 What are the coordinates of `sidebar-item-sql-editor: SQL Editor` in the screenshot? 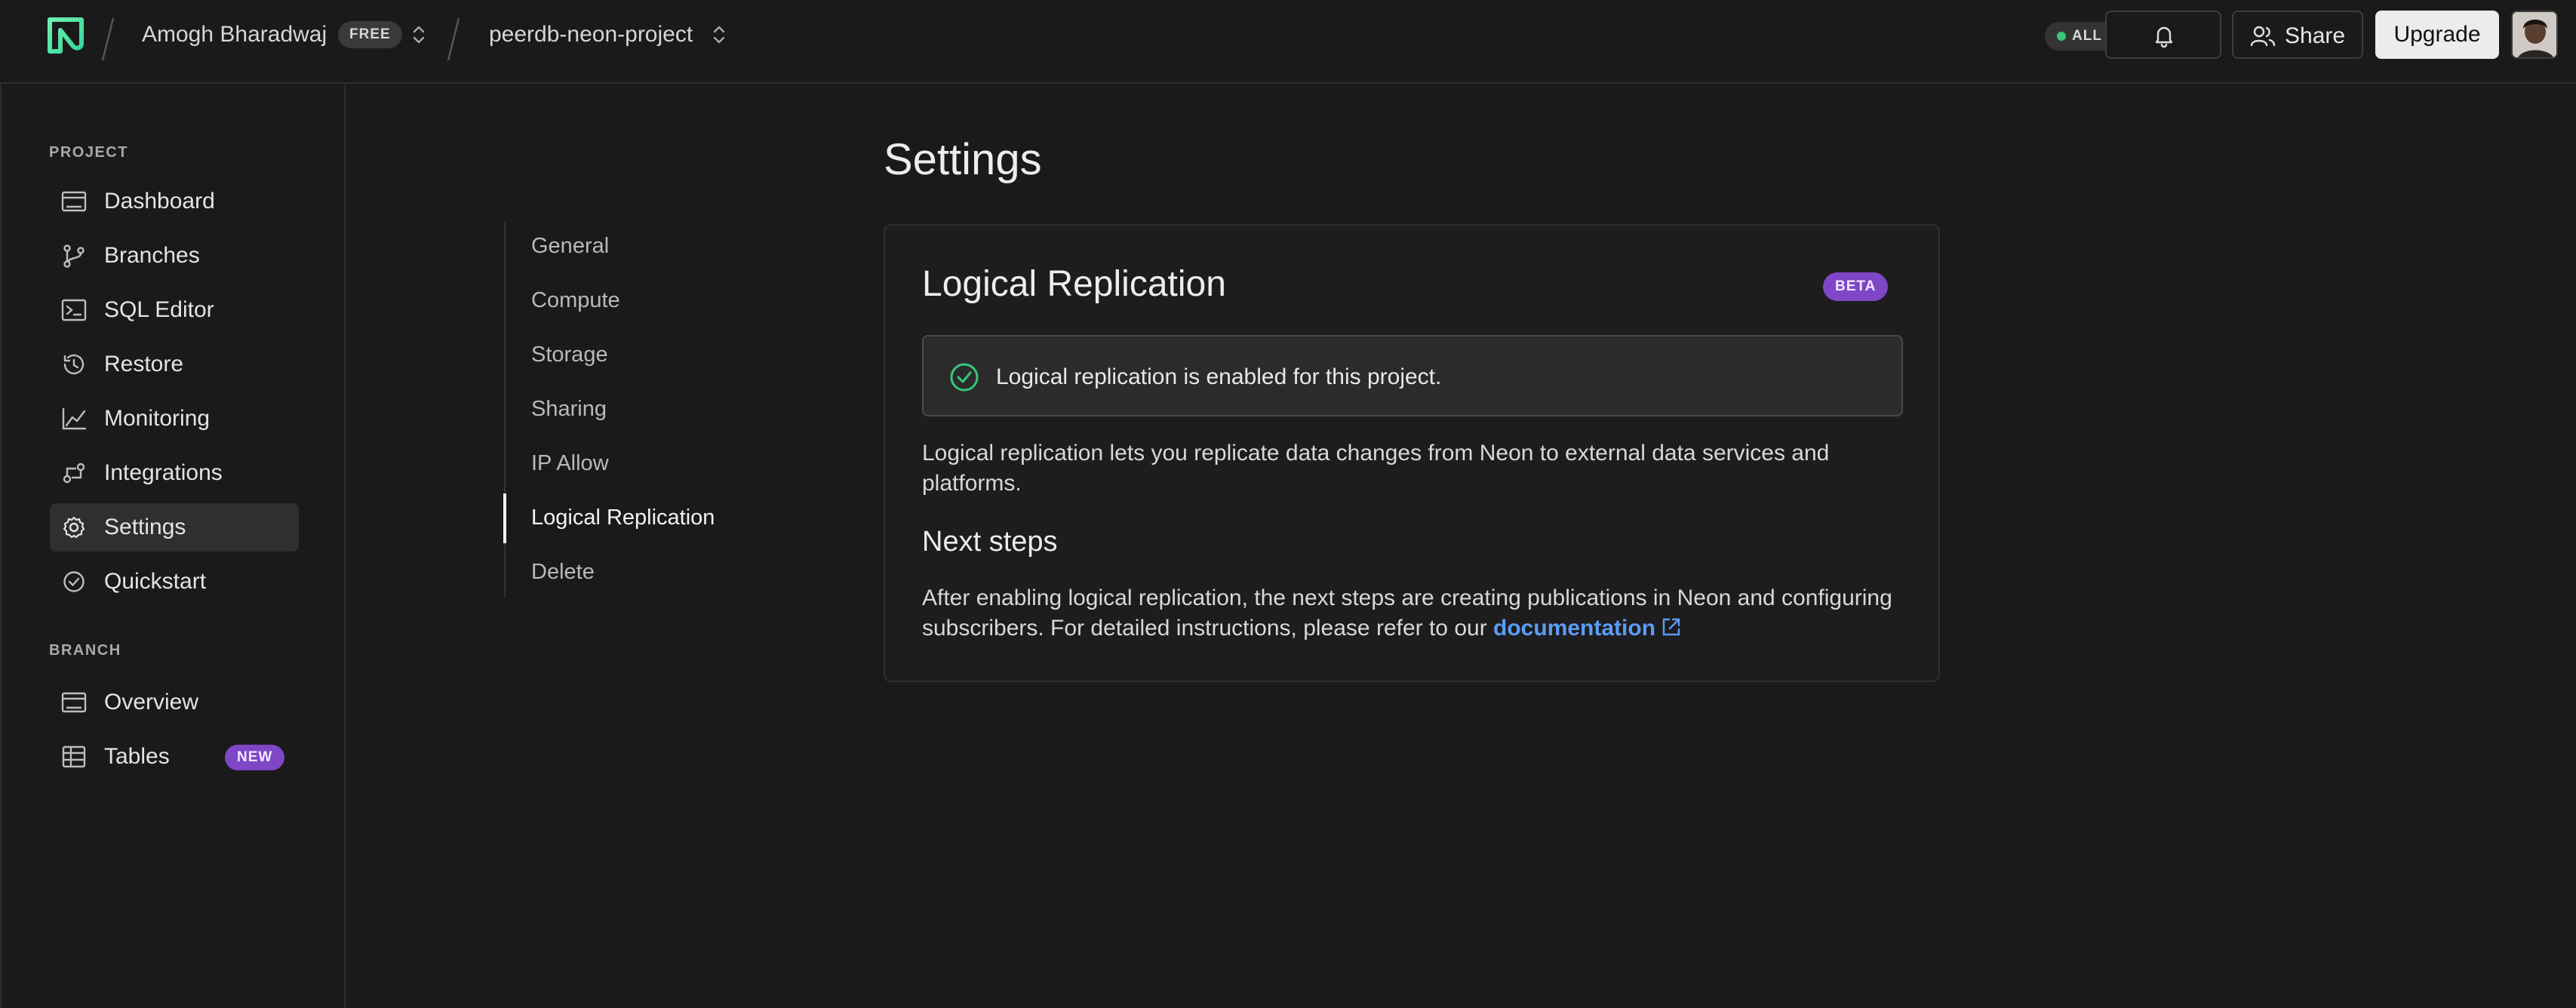 It's located at (174, 310).